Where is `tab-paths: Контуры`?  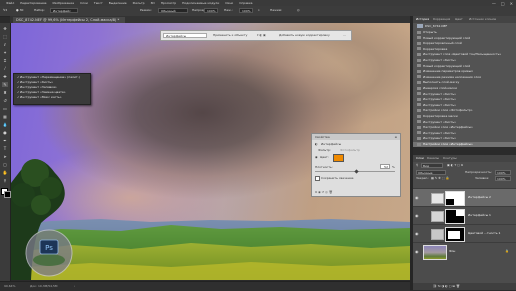 tab-paths: Контуры is located at coordinates (450, 158).